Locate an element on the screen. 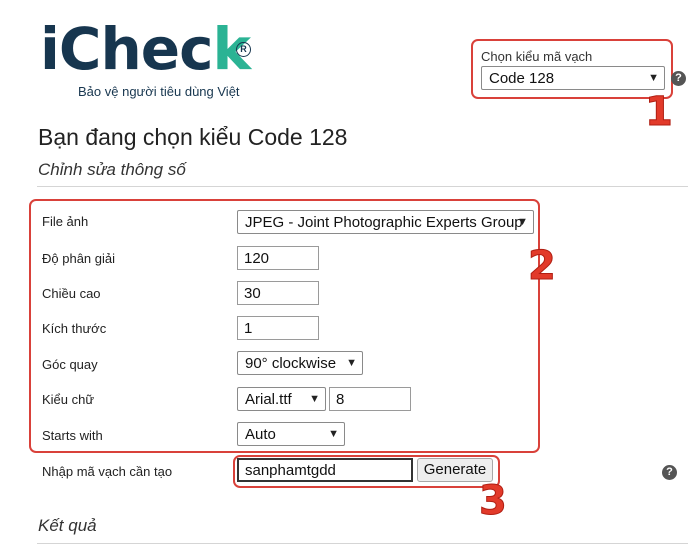 Image resolution: width=700 pixels, height=560 pixels. logo-tagline: Bảo vệ người tiêu dùng Việt is located at coordinates (159, 91).